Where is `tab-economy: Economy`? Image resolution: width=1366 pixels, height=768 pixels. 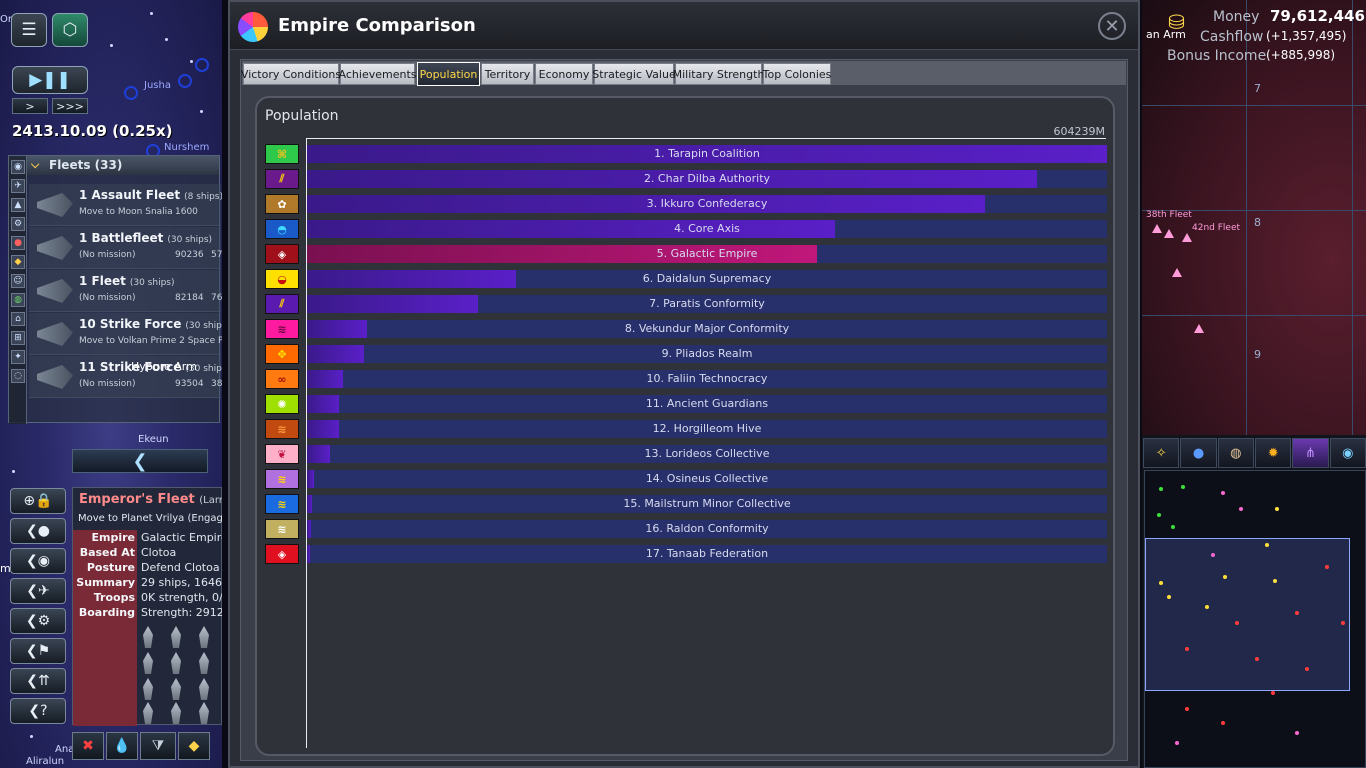
tab-economy: Economy is located at coordinates (564, 74).